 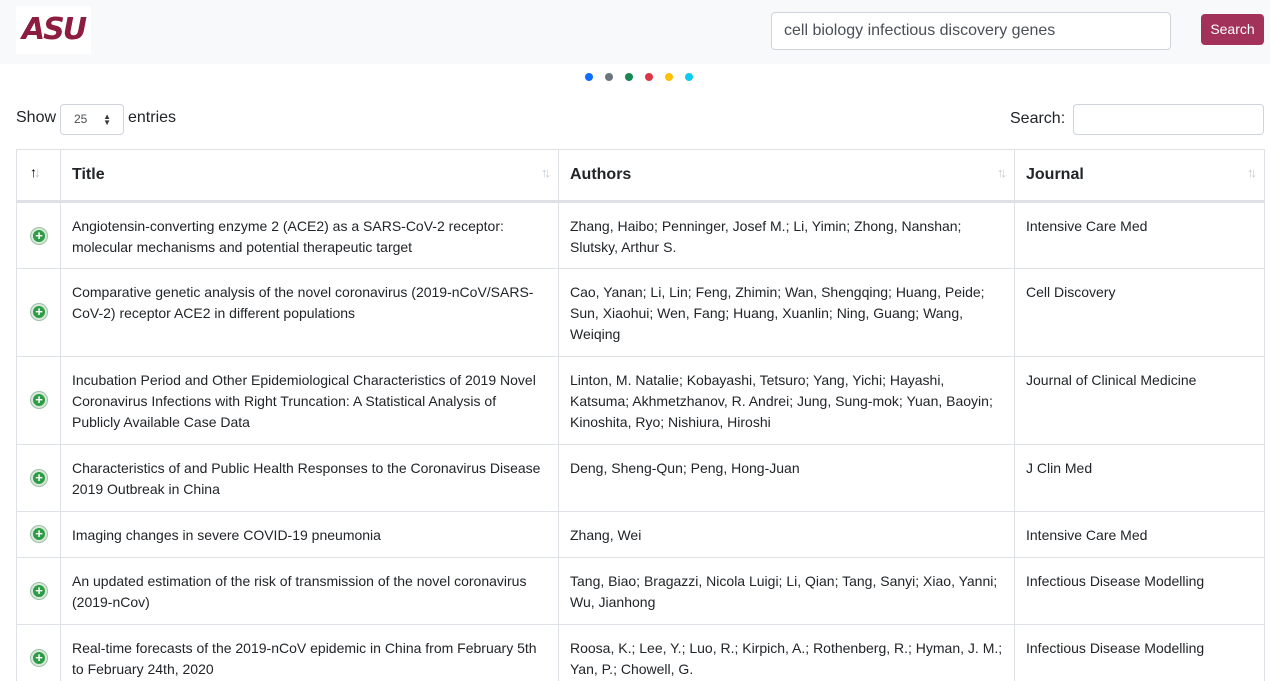 I want to click on asu-logo-text: ASU, so click(x=54, y=29).